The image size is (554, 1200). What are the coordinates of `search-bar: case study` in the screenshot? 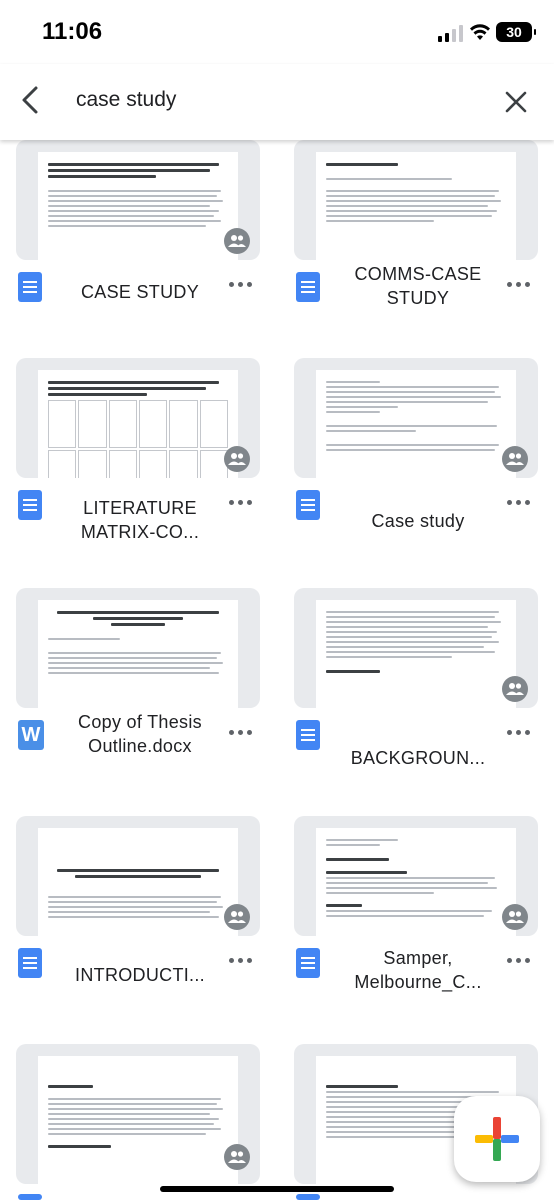 It's located at (277, 102).